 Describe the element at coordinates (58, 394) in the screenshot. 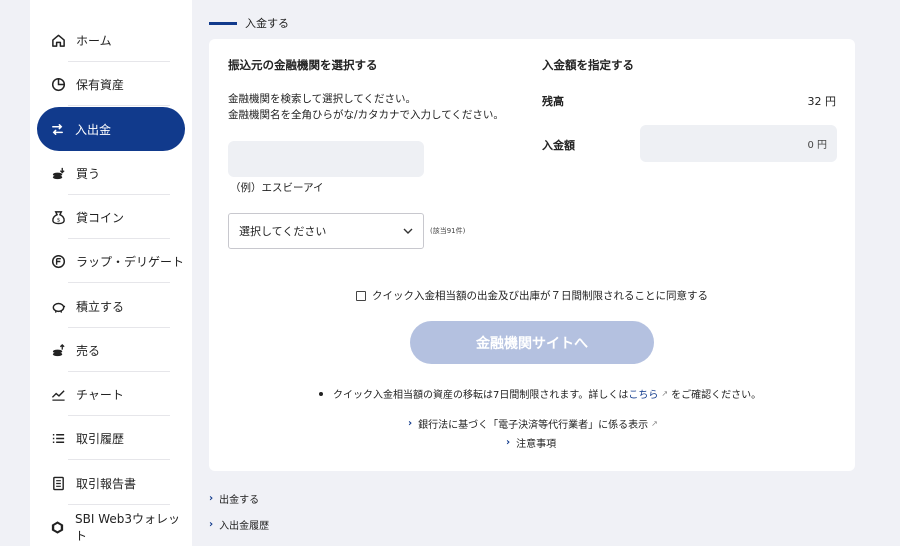

I see `chart-icon` at that location.